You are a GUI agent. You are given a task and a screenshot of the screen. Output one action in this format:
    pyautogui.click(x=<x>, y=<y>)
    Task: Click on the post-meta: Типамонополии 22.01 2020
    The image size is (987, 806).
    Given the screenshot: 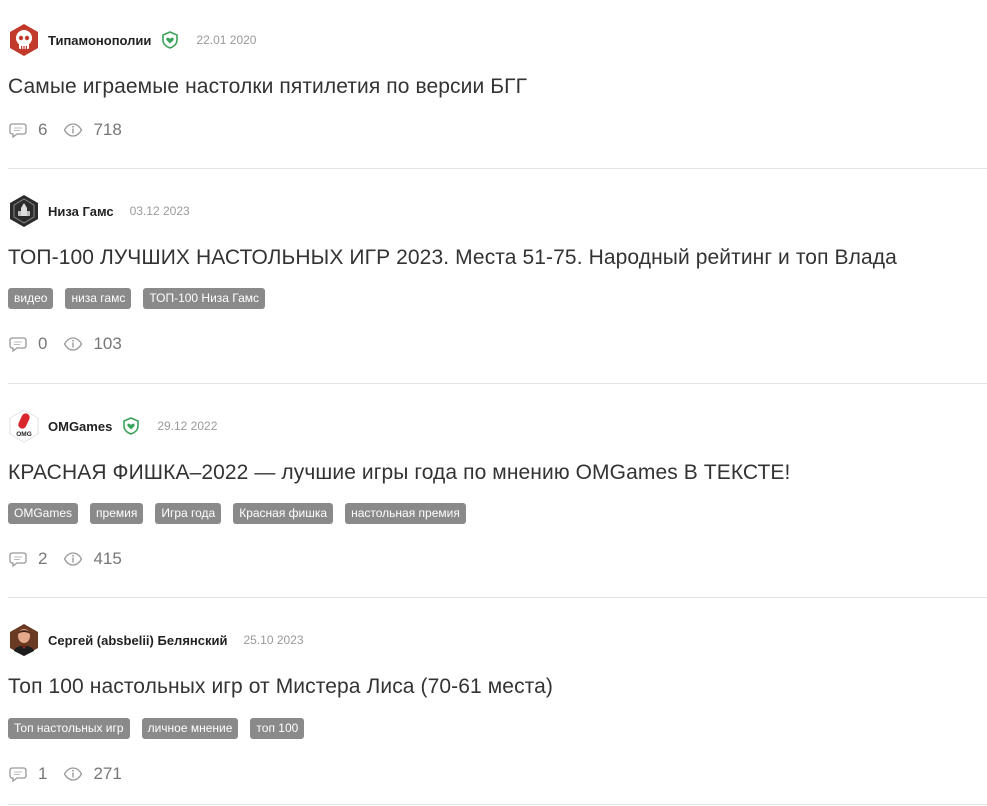 What is the action you would take?
    pyautogui.click(x=132, y=40)
    